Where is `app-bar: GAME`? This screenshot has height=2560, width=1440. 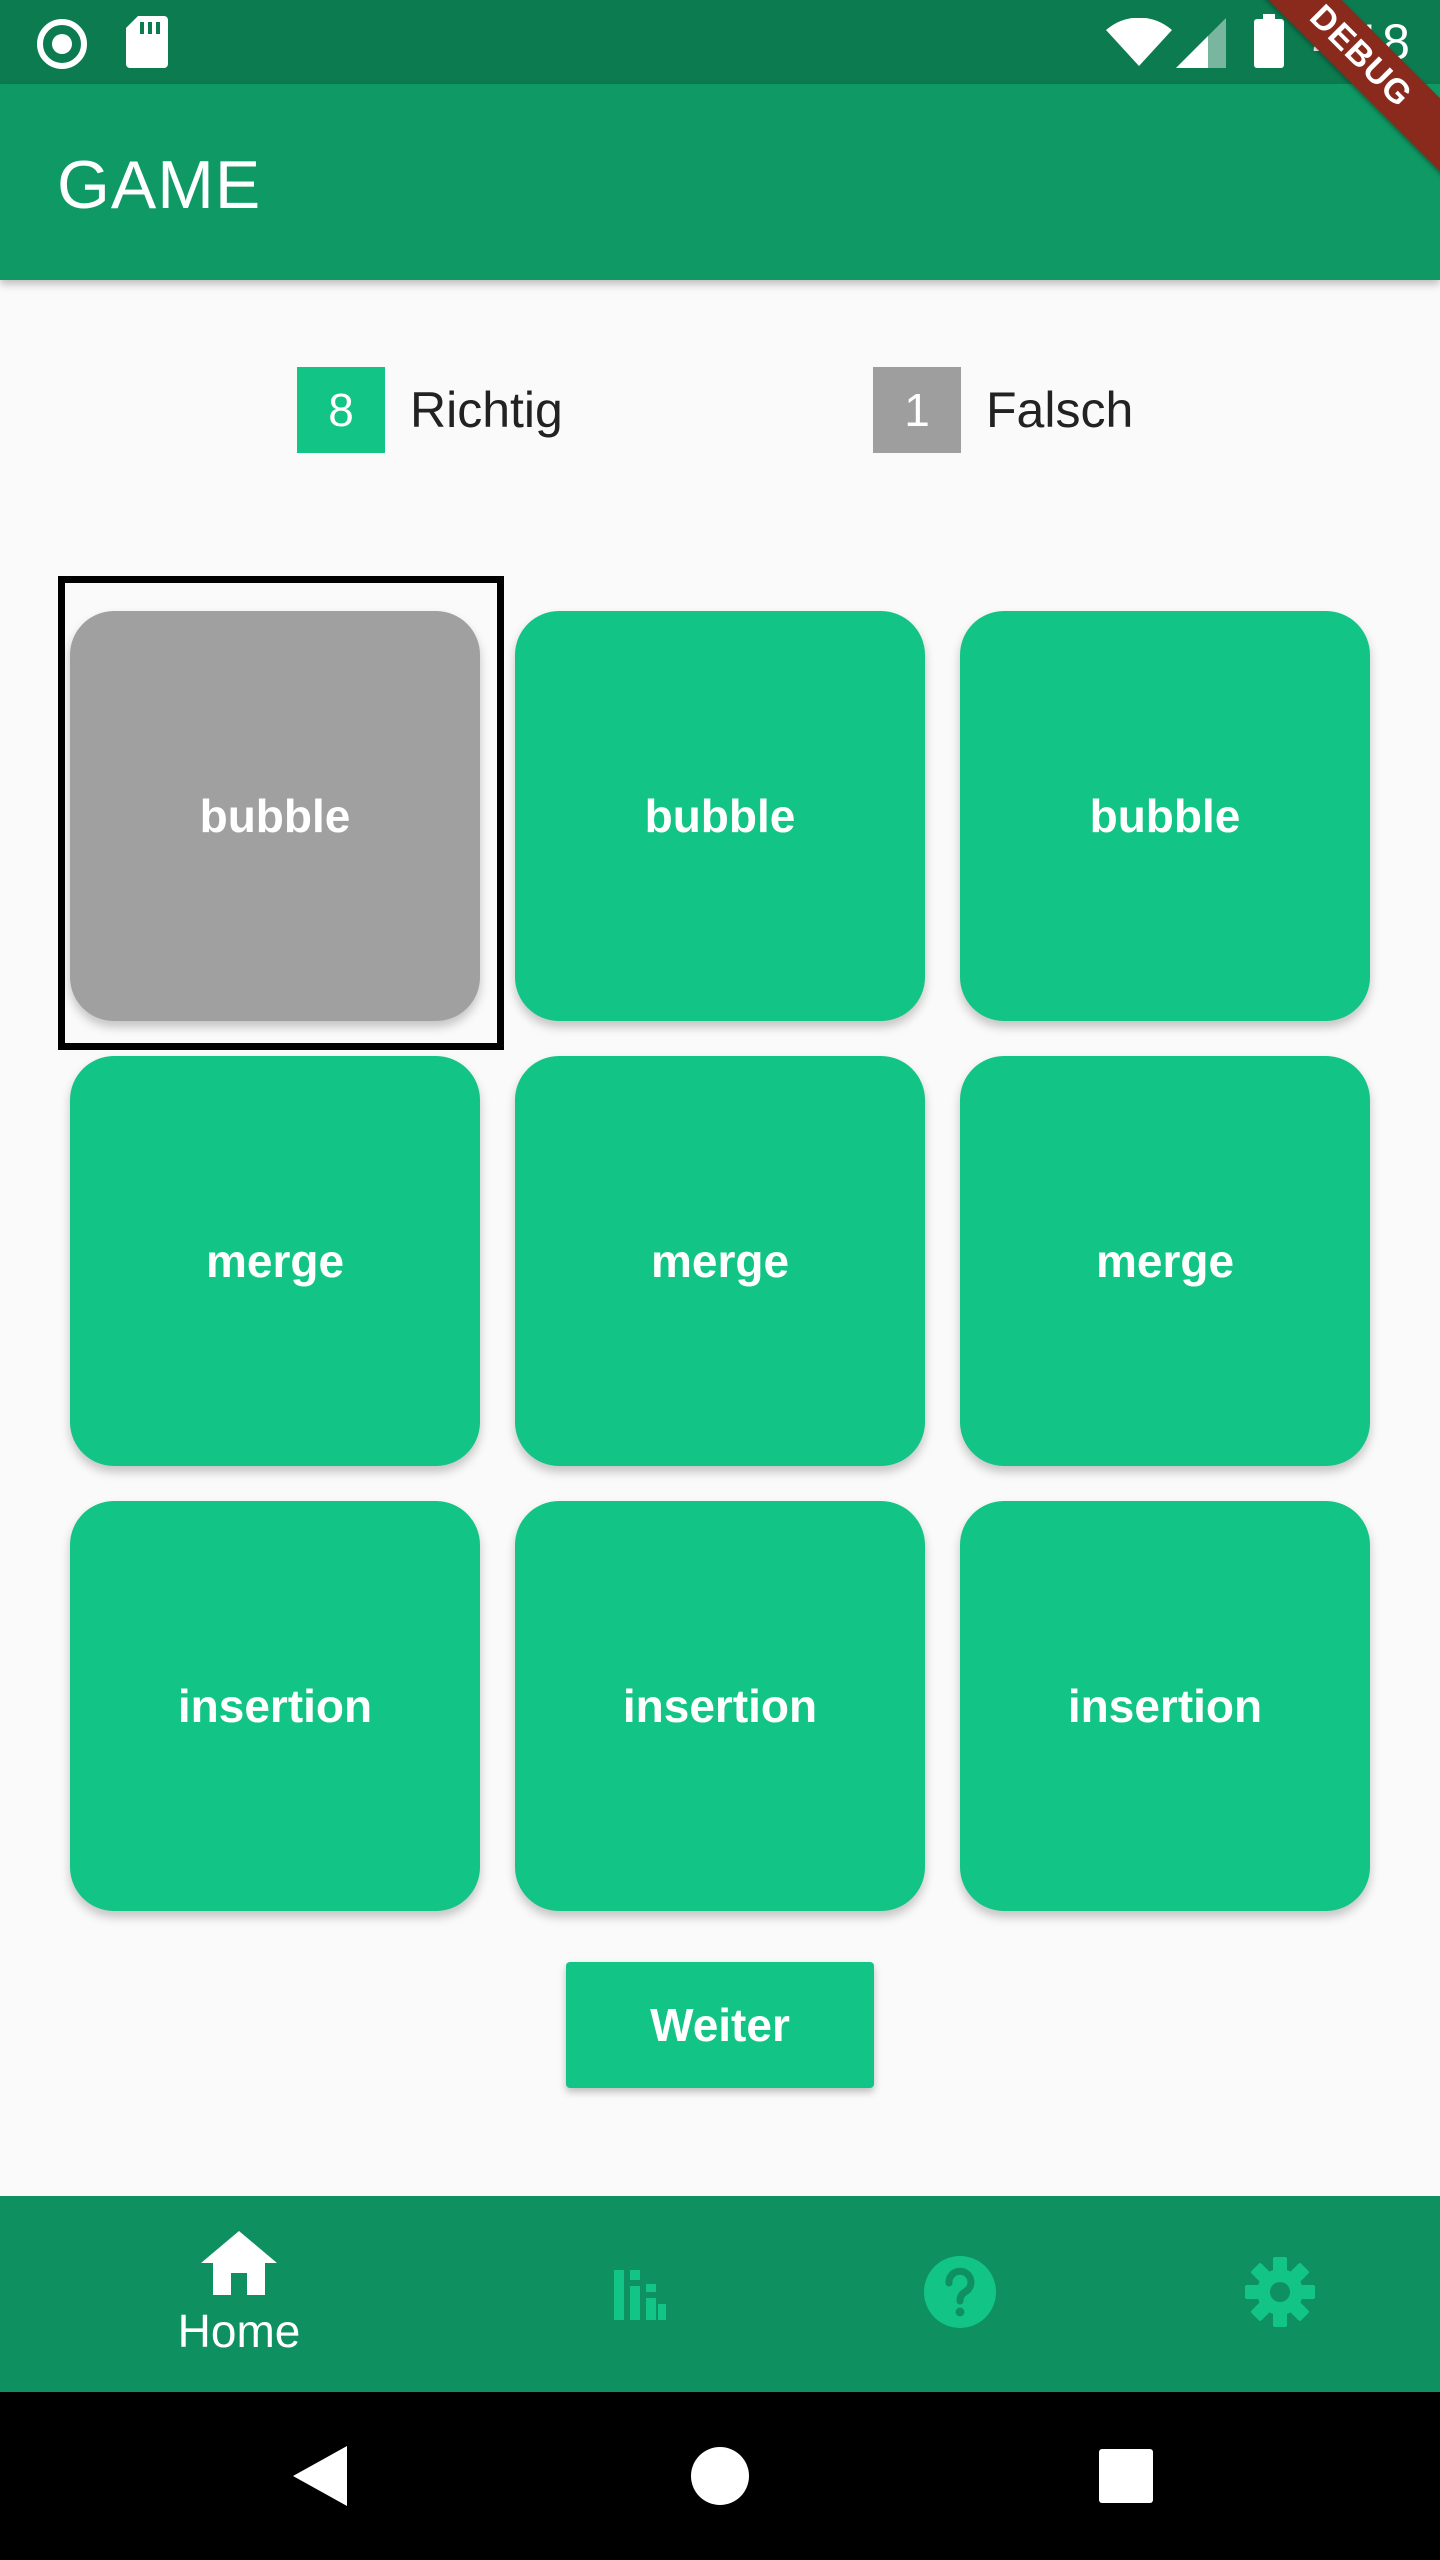
app-bar: GAME is located at coordinates (720, 182).